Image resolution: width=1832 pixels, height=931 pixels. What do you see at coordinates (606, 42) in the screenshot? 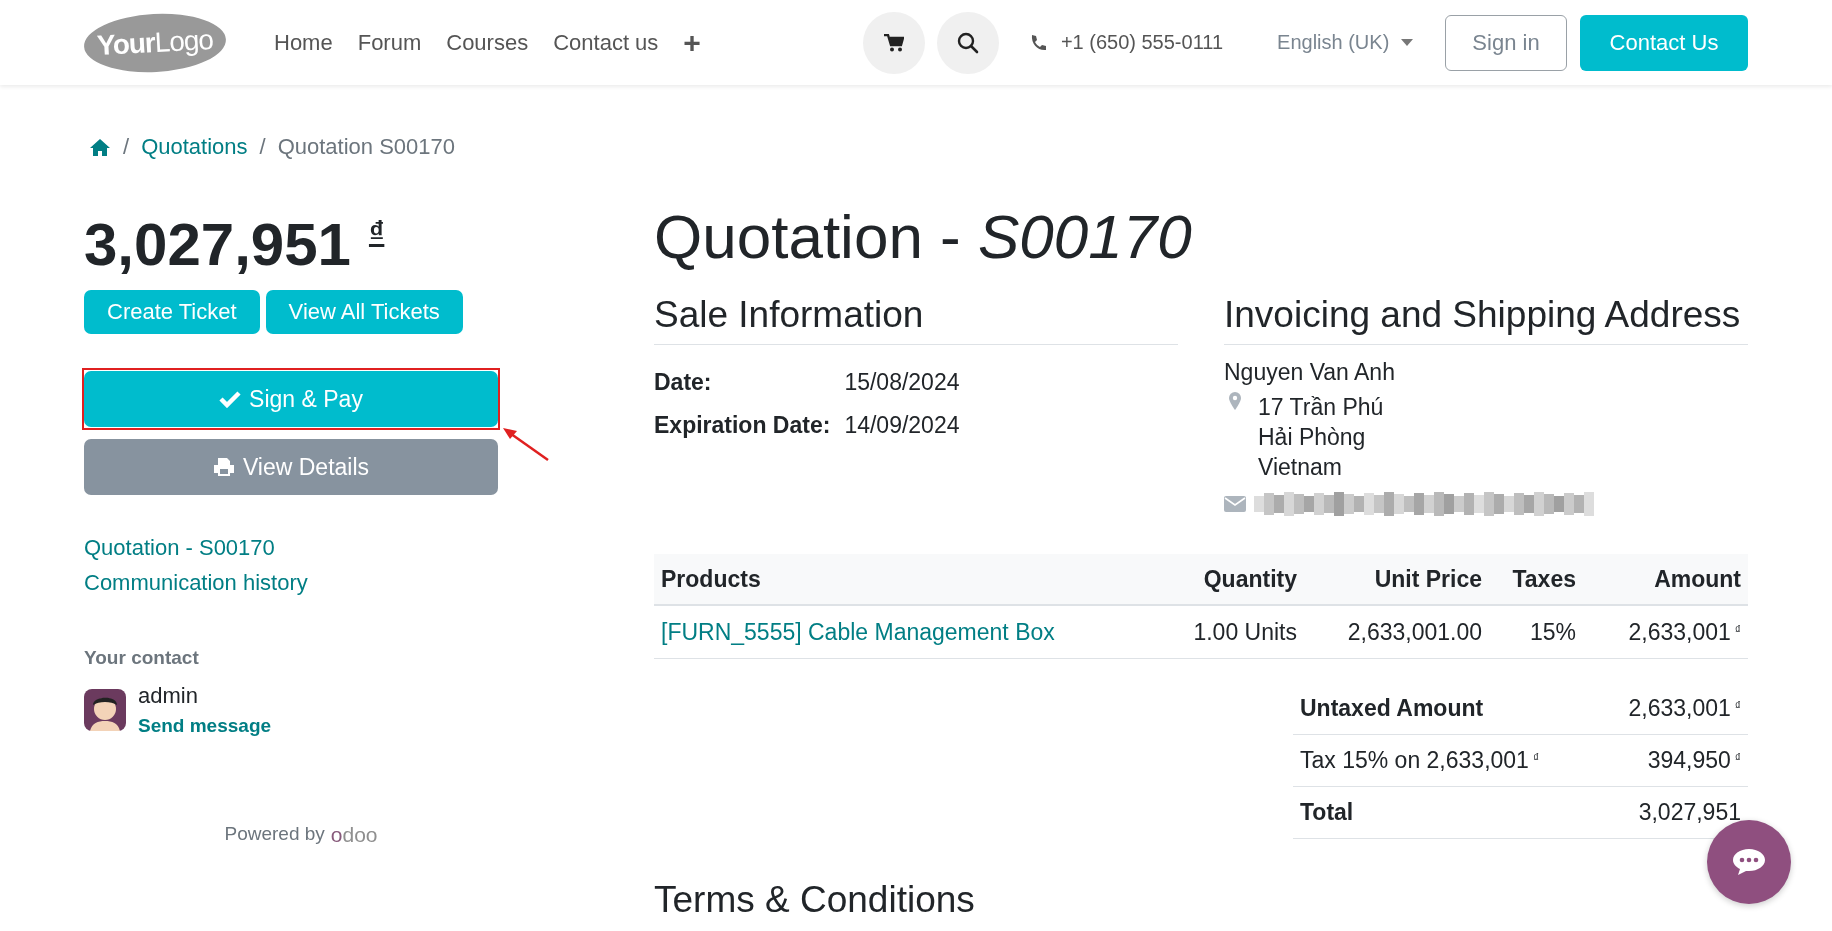
I see `nav-link: Contact us` at bounding box center [606, 42].